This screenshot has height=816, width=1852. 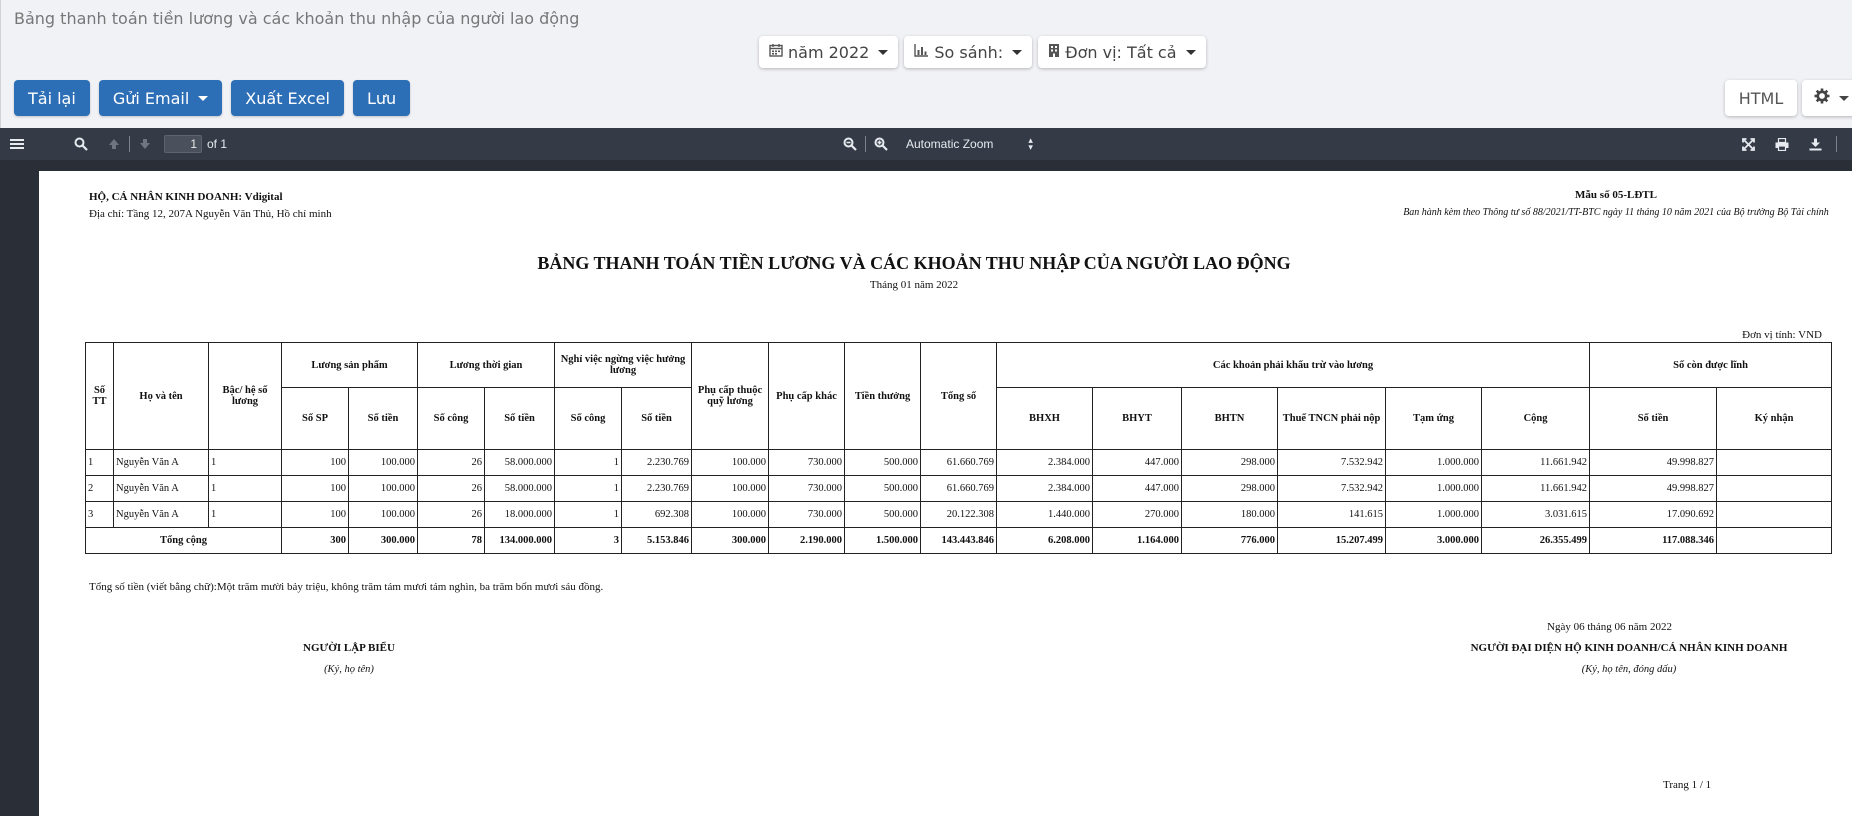 I want to click on print-icon, so click(x=1782, y=144).